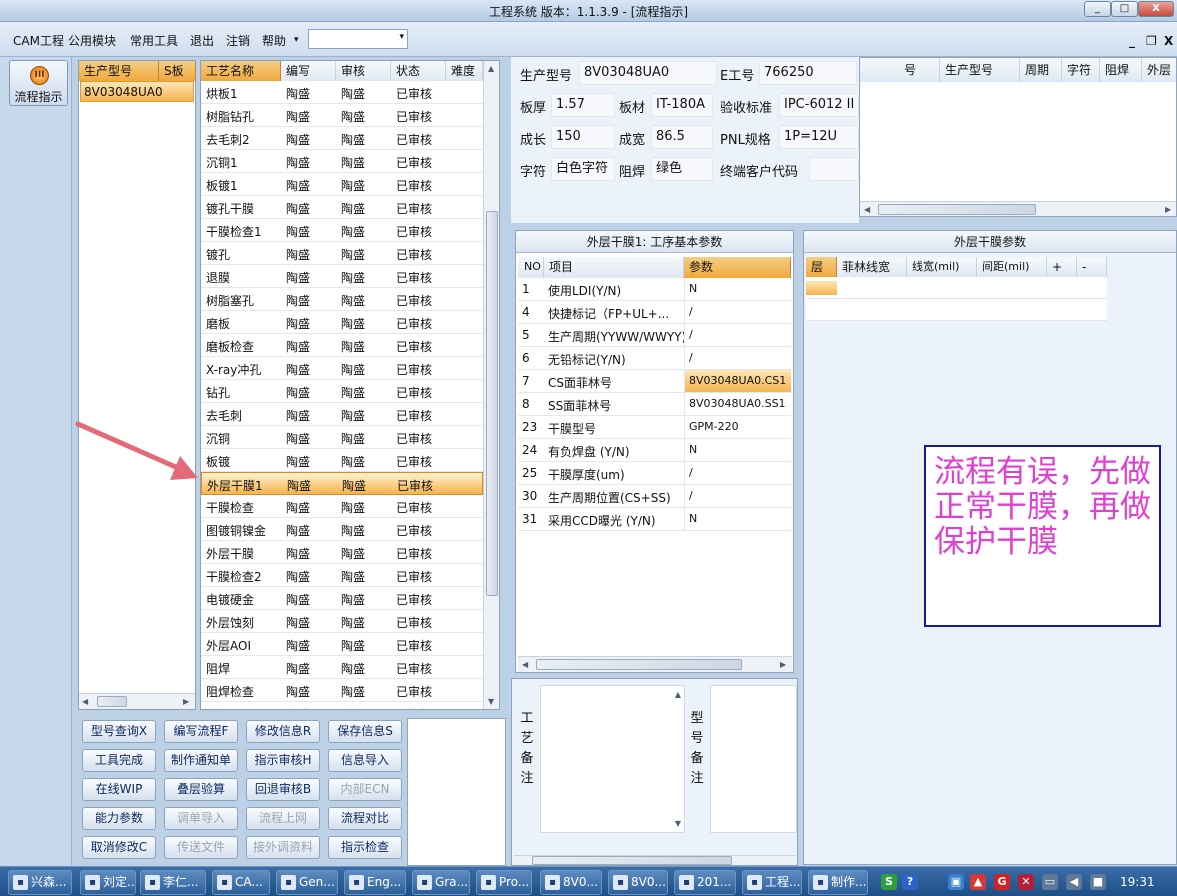 The height and width of the screenshot is (896, 1177). I want to click on bp-header-item: 项目, so click(614, 267).